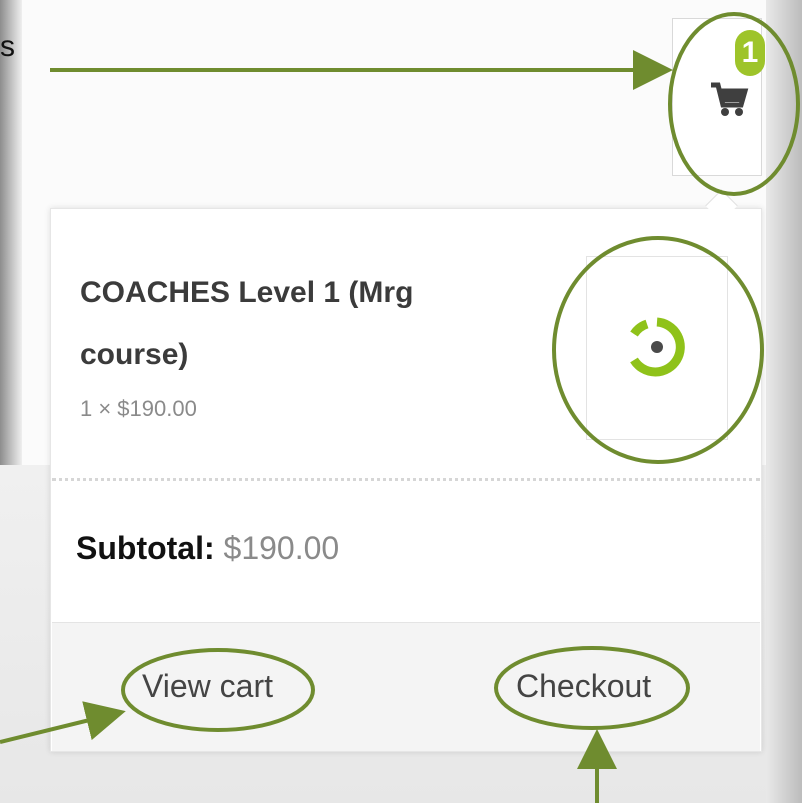 The image size is (802, 803). What do you see at coordinates (290, 324) in the screenshot?
I see `cart-item-name: COACHES Level 1 (Mrg course)` at bounding box center [290, 324].